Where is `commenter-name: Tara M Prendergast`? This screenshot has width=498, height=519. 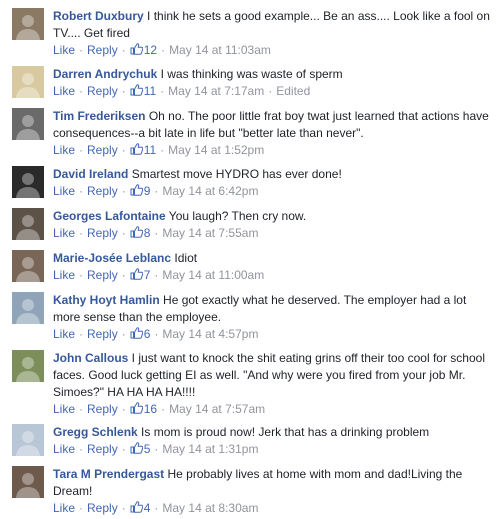 commenter-name: Tara M Prendergast is located at coordinates (108, 474).